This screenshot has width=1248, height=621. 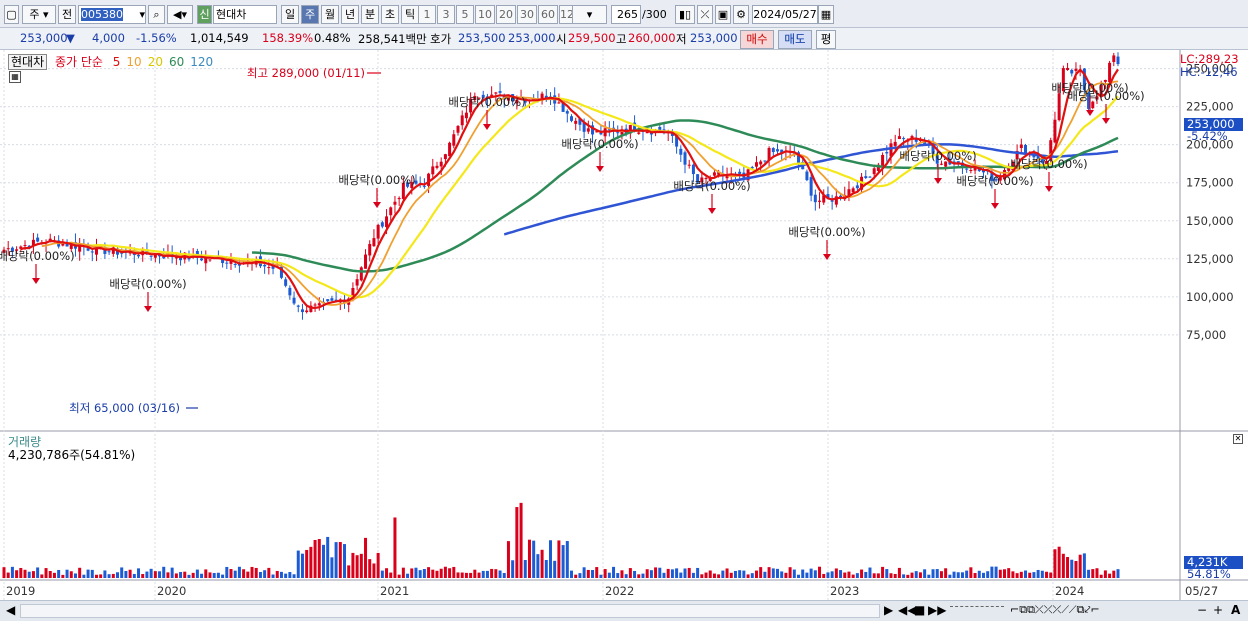 I want to click on stock-code-input: 005380 ▾, so click(x=112, y=14).